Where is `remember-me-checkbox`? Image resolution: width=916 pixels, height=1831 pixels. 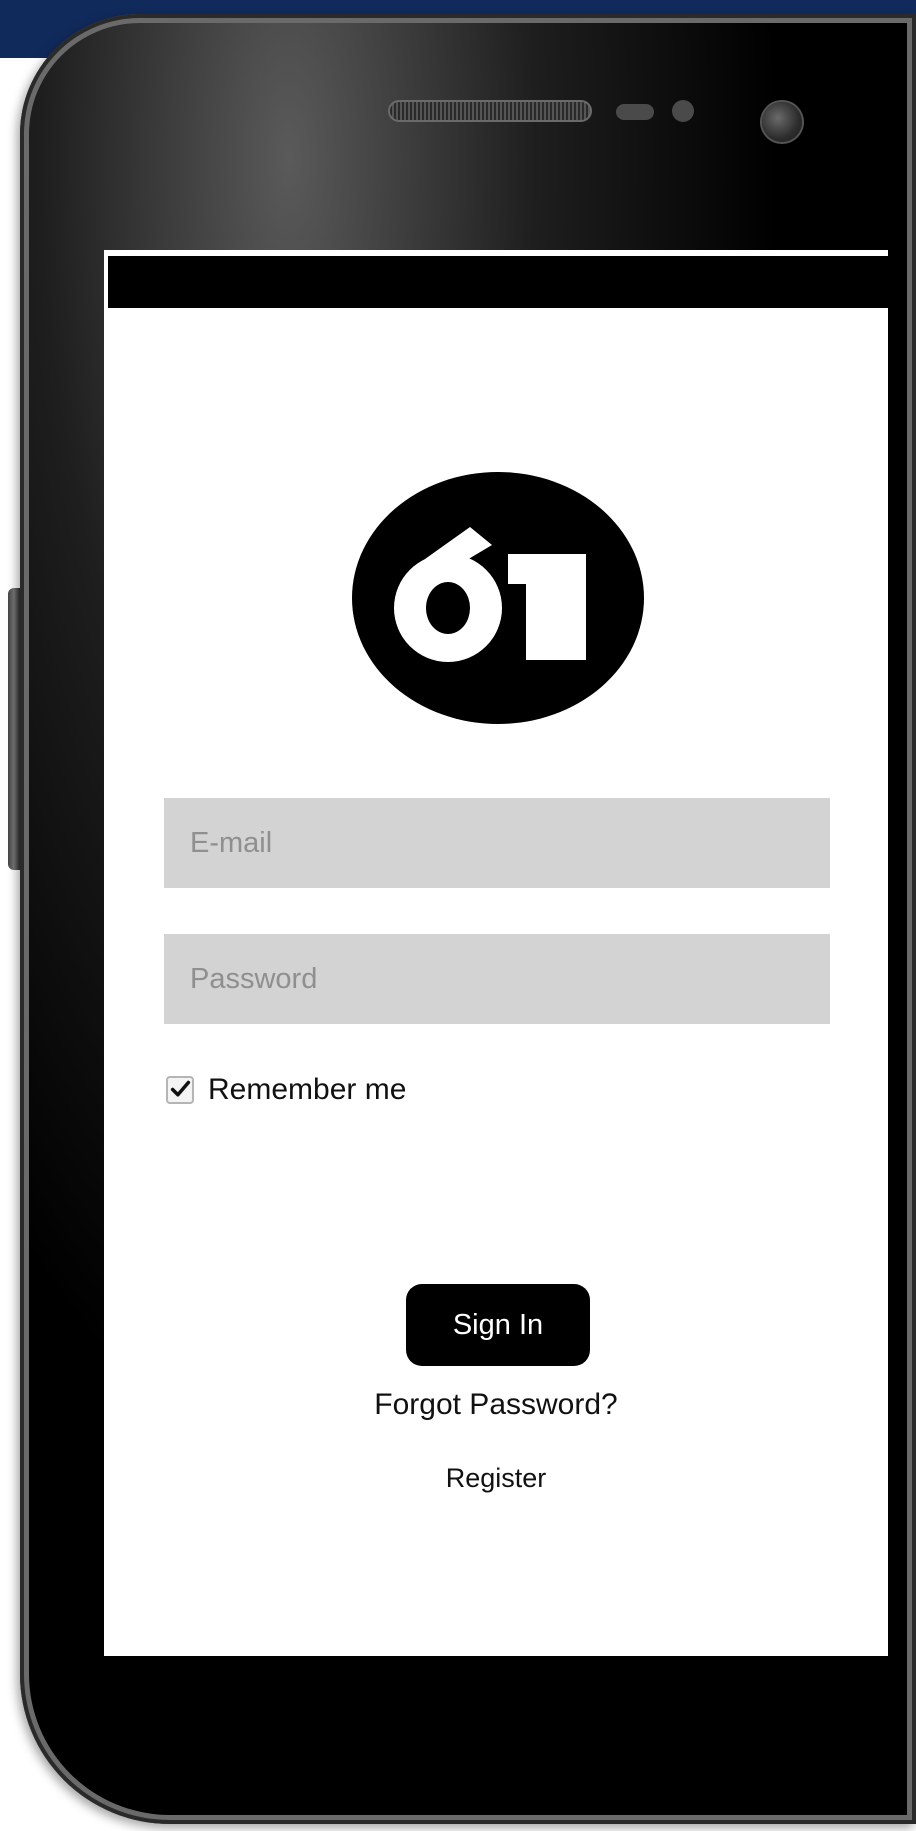 remember-me-checkbox is located at coordinates (180, 1090).